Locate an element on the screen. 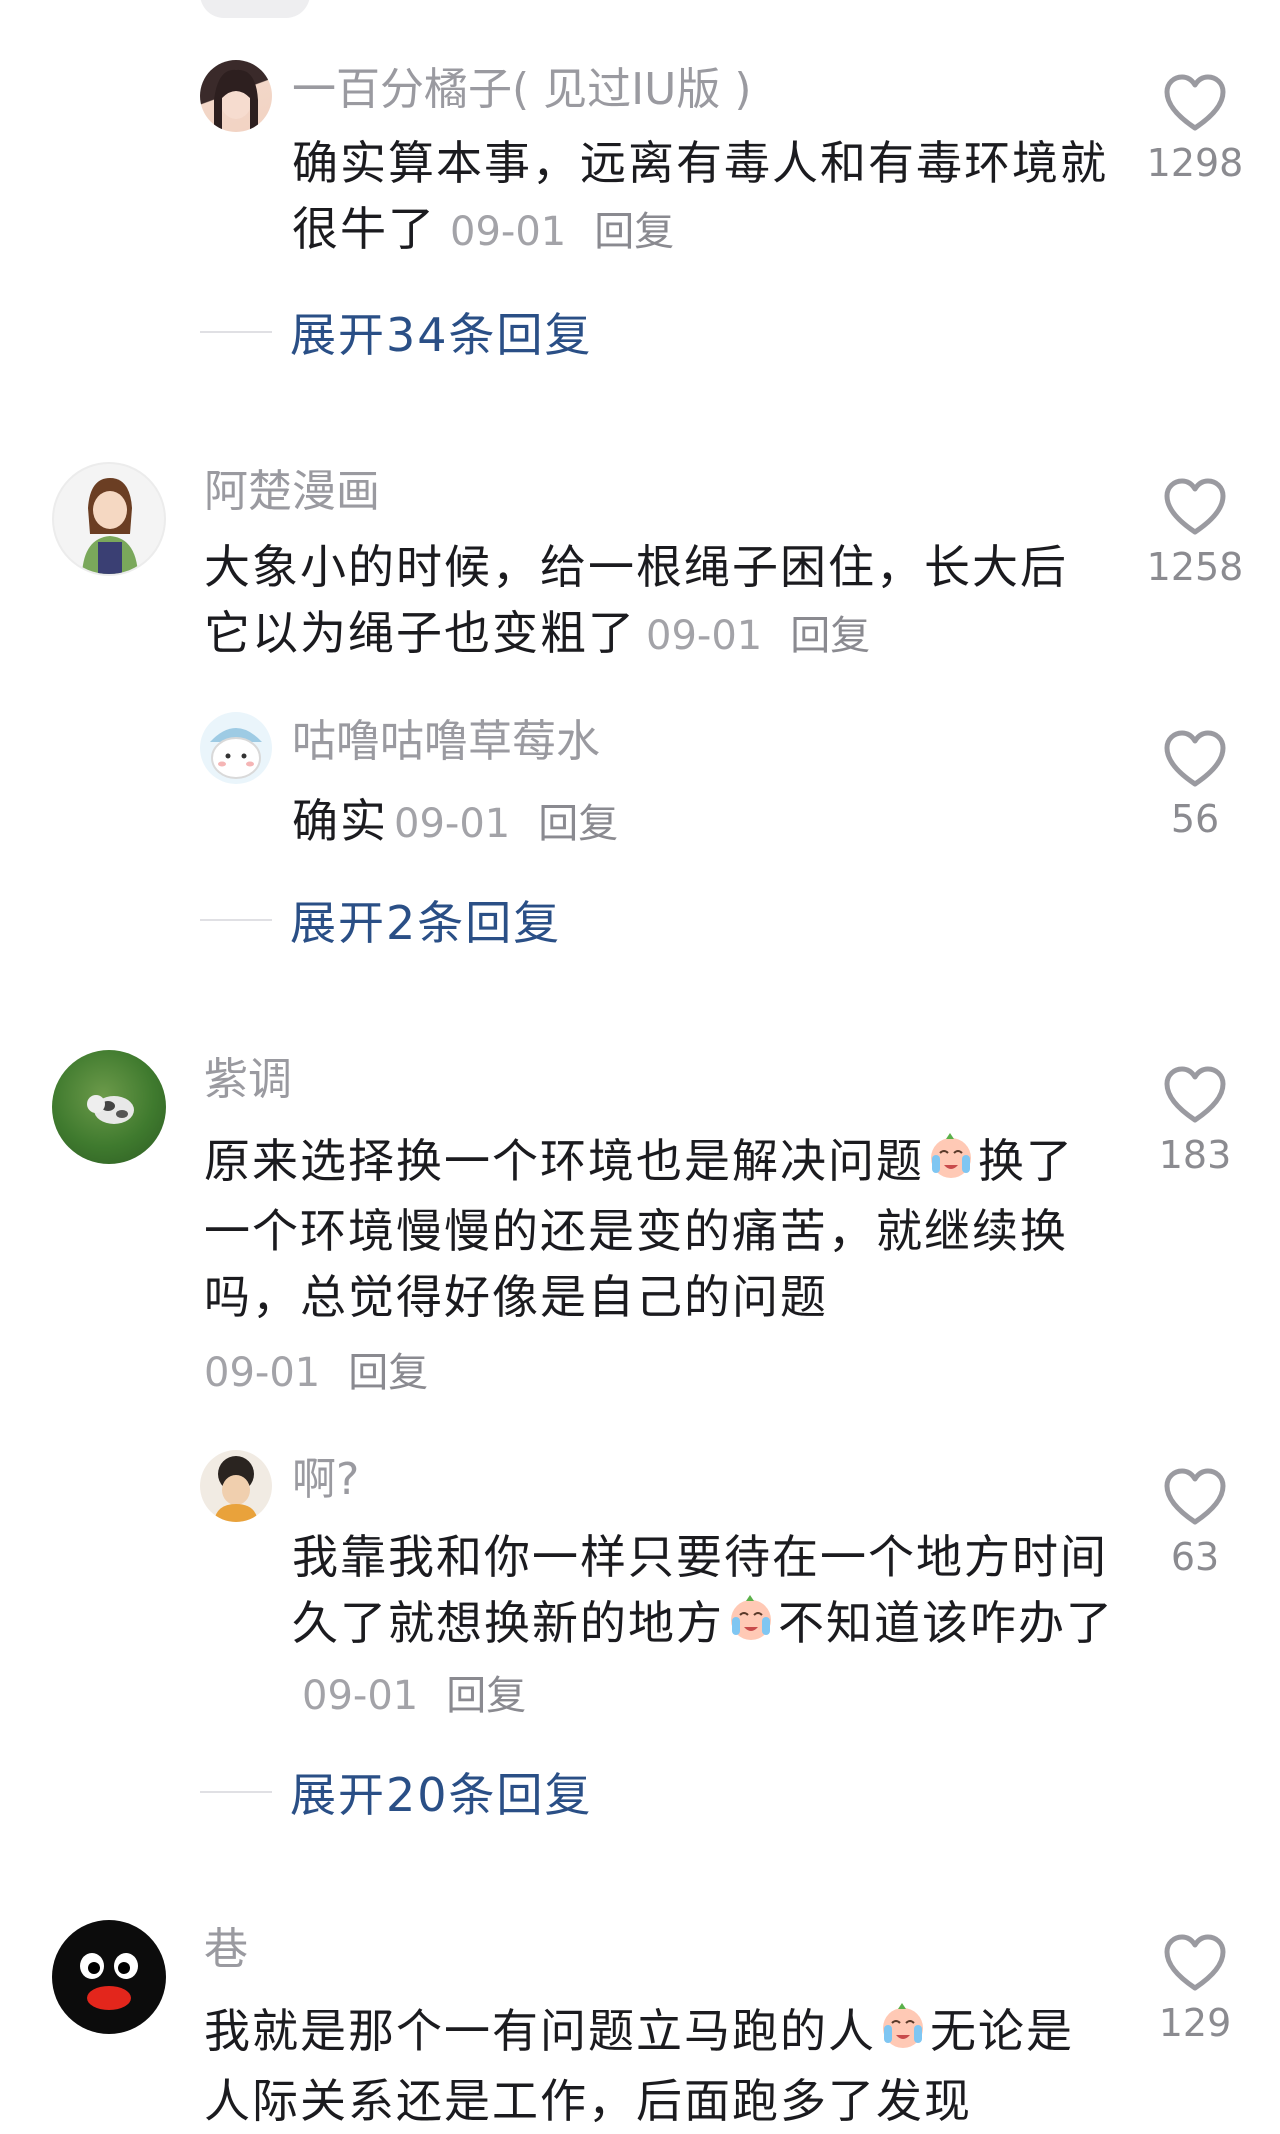 This screenshot has height=2134, width=1280. comment-text: 确实 09-01 回复 is located at coordinates (702, 822).